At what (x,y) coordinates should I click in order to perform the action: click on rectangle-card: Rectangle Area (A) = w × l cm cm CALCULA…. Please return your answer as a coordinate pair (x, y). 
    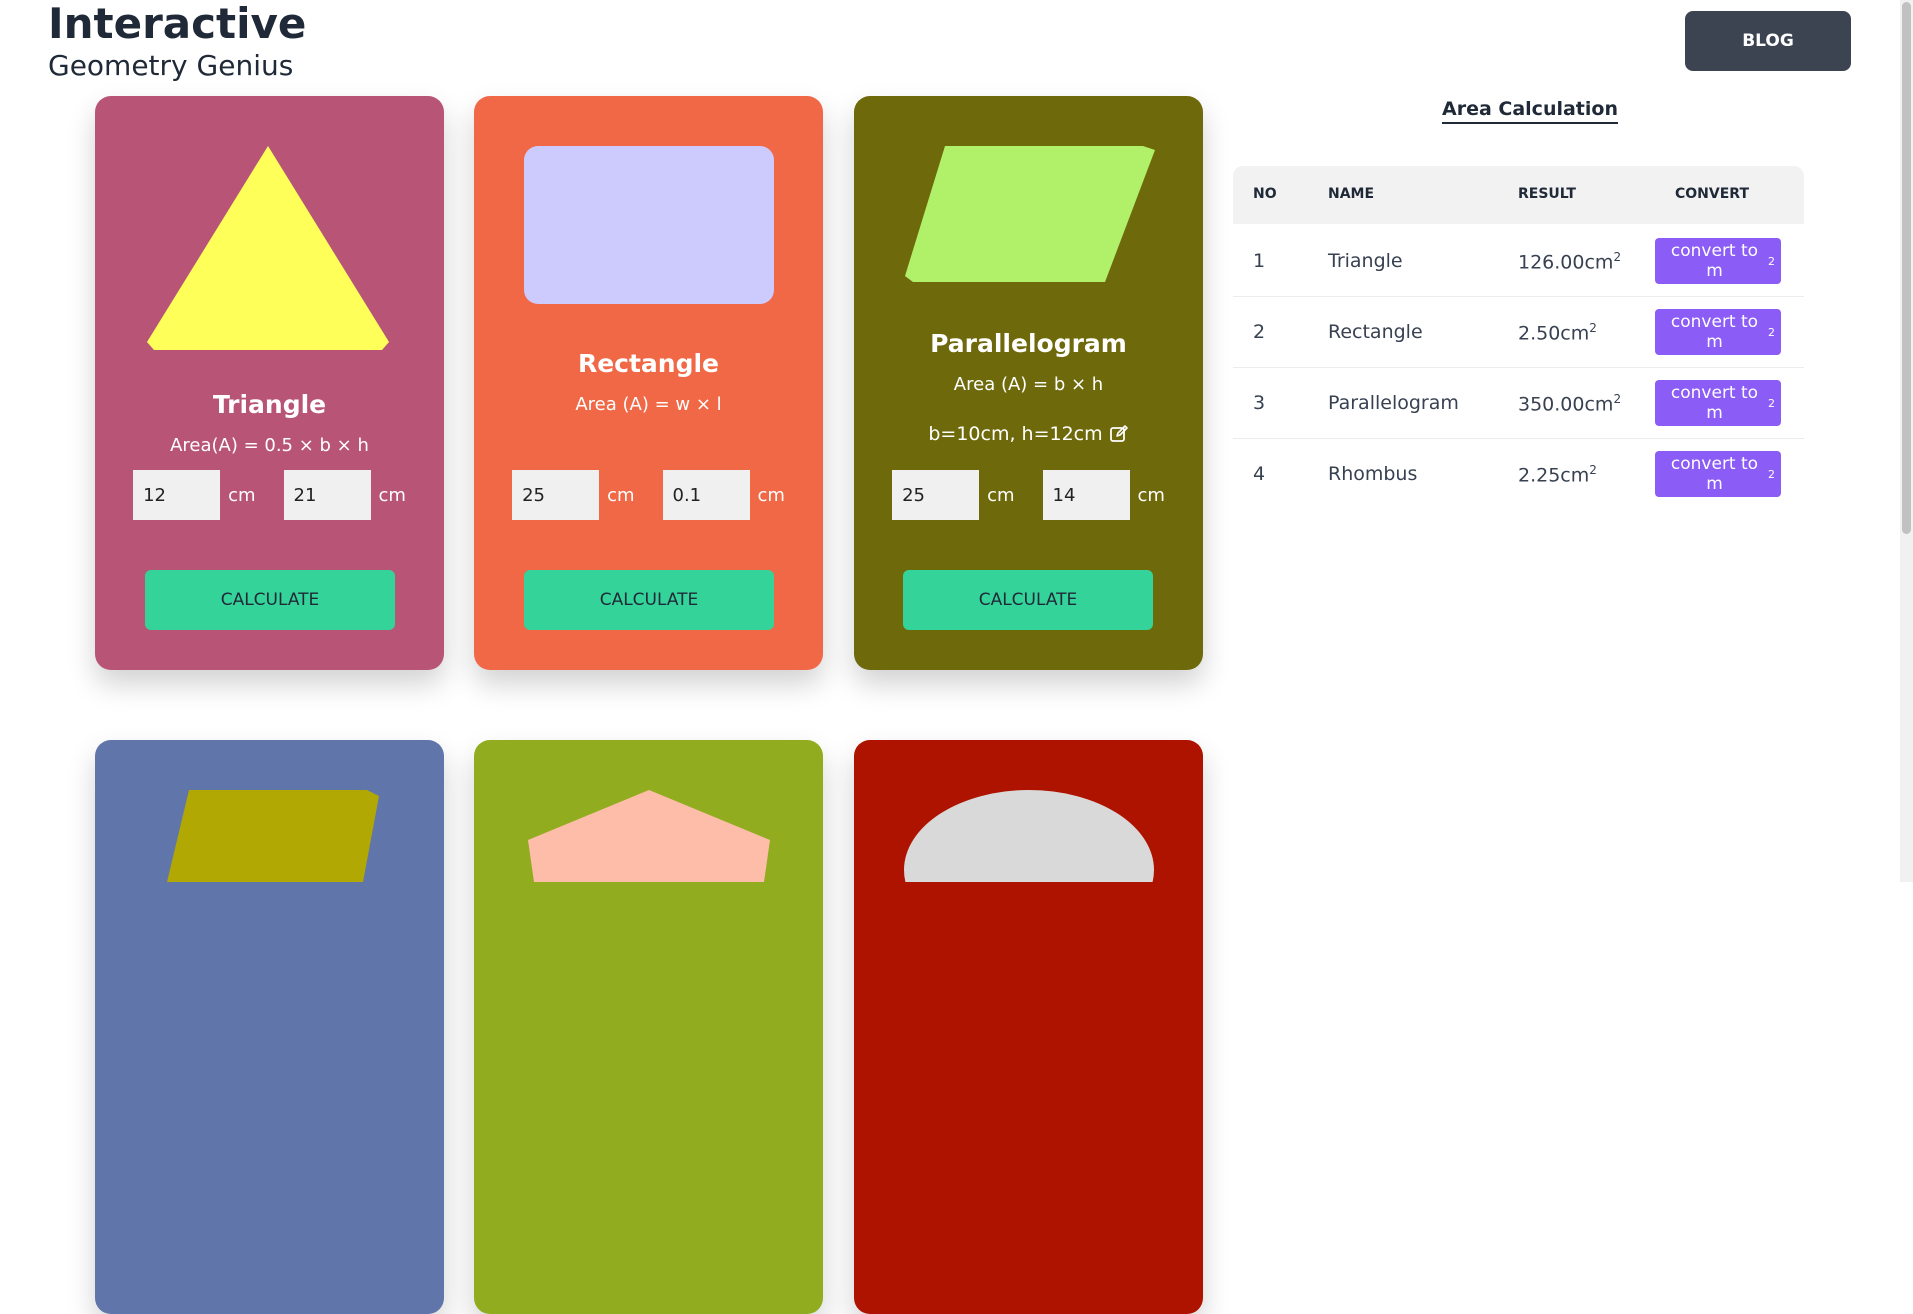
    Looking at the image, I should click on (648, 383).